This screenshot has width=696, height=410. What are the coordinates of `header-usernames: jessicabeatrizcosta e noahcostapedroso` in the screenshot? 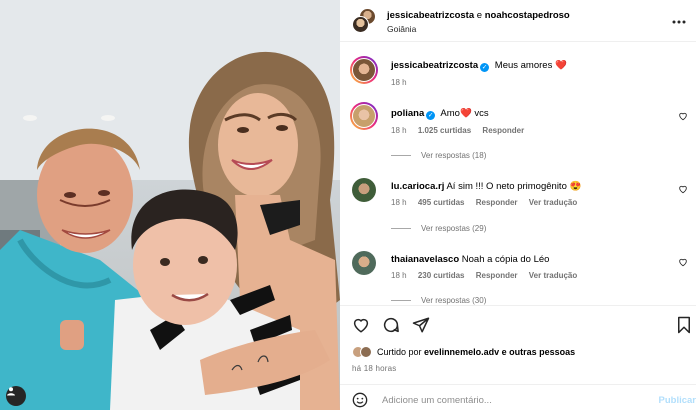 It's located at (478, 15).